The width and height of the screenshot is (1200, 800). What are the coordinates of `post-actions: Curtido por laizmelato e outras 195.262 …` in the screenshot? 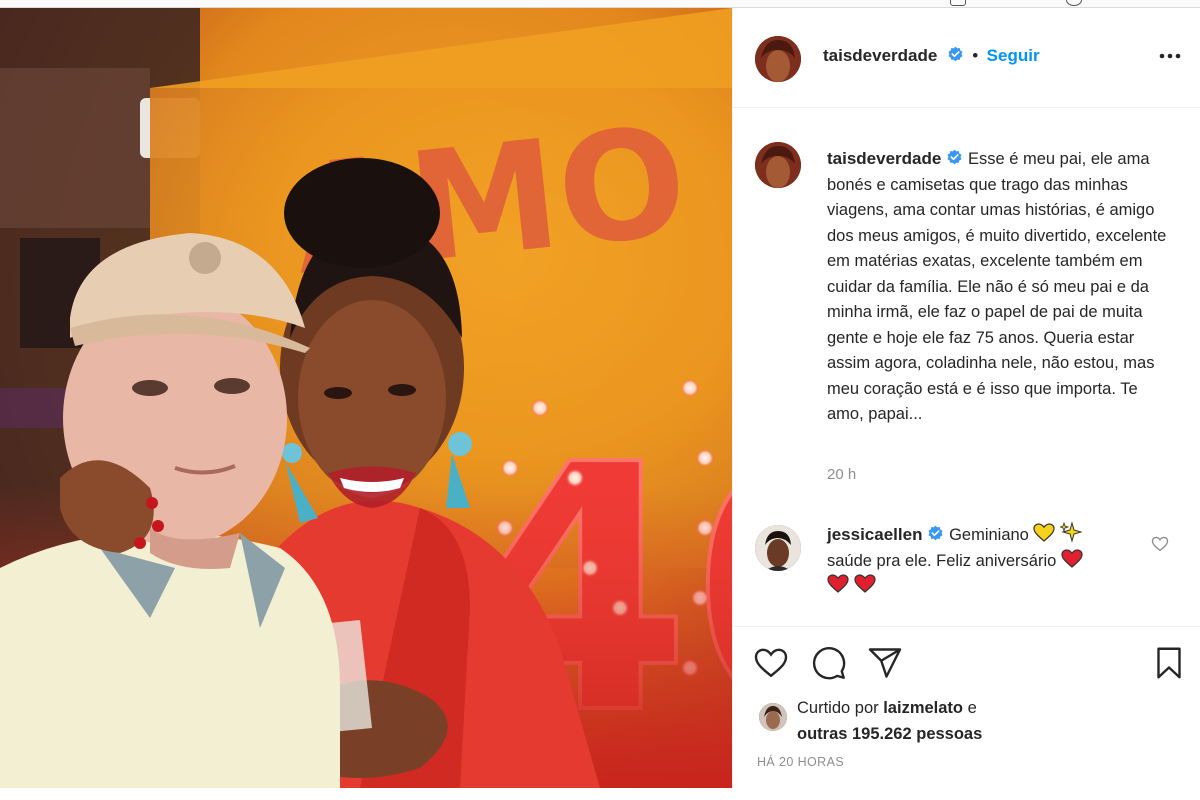 It's located at (966, 707).